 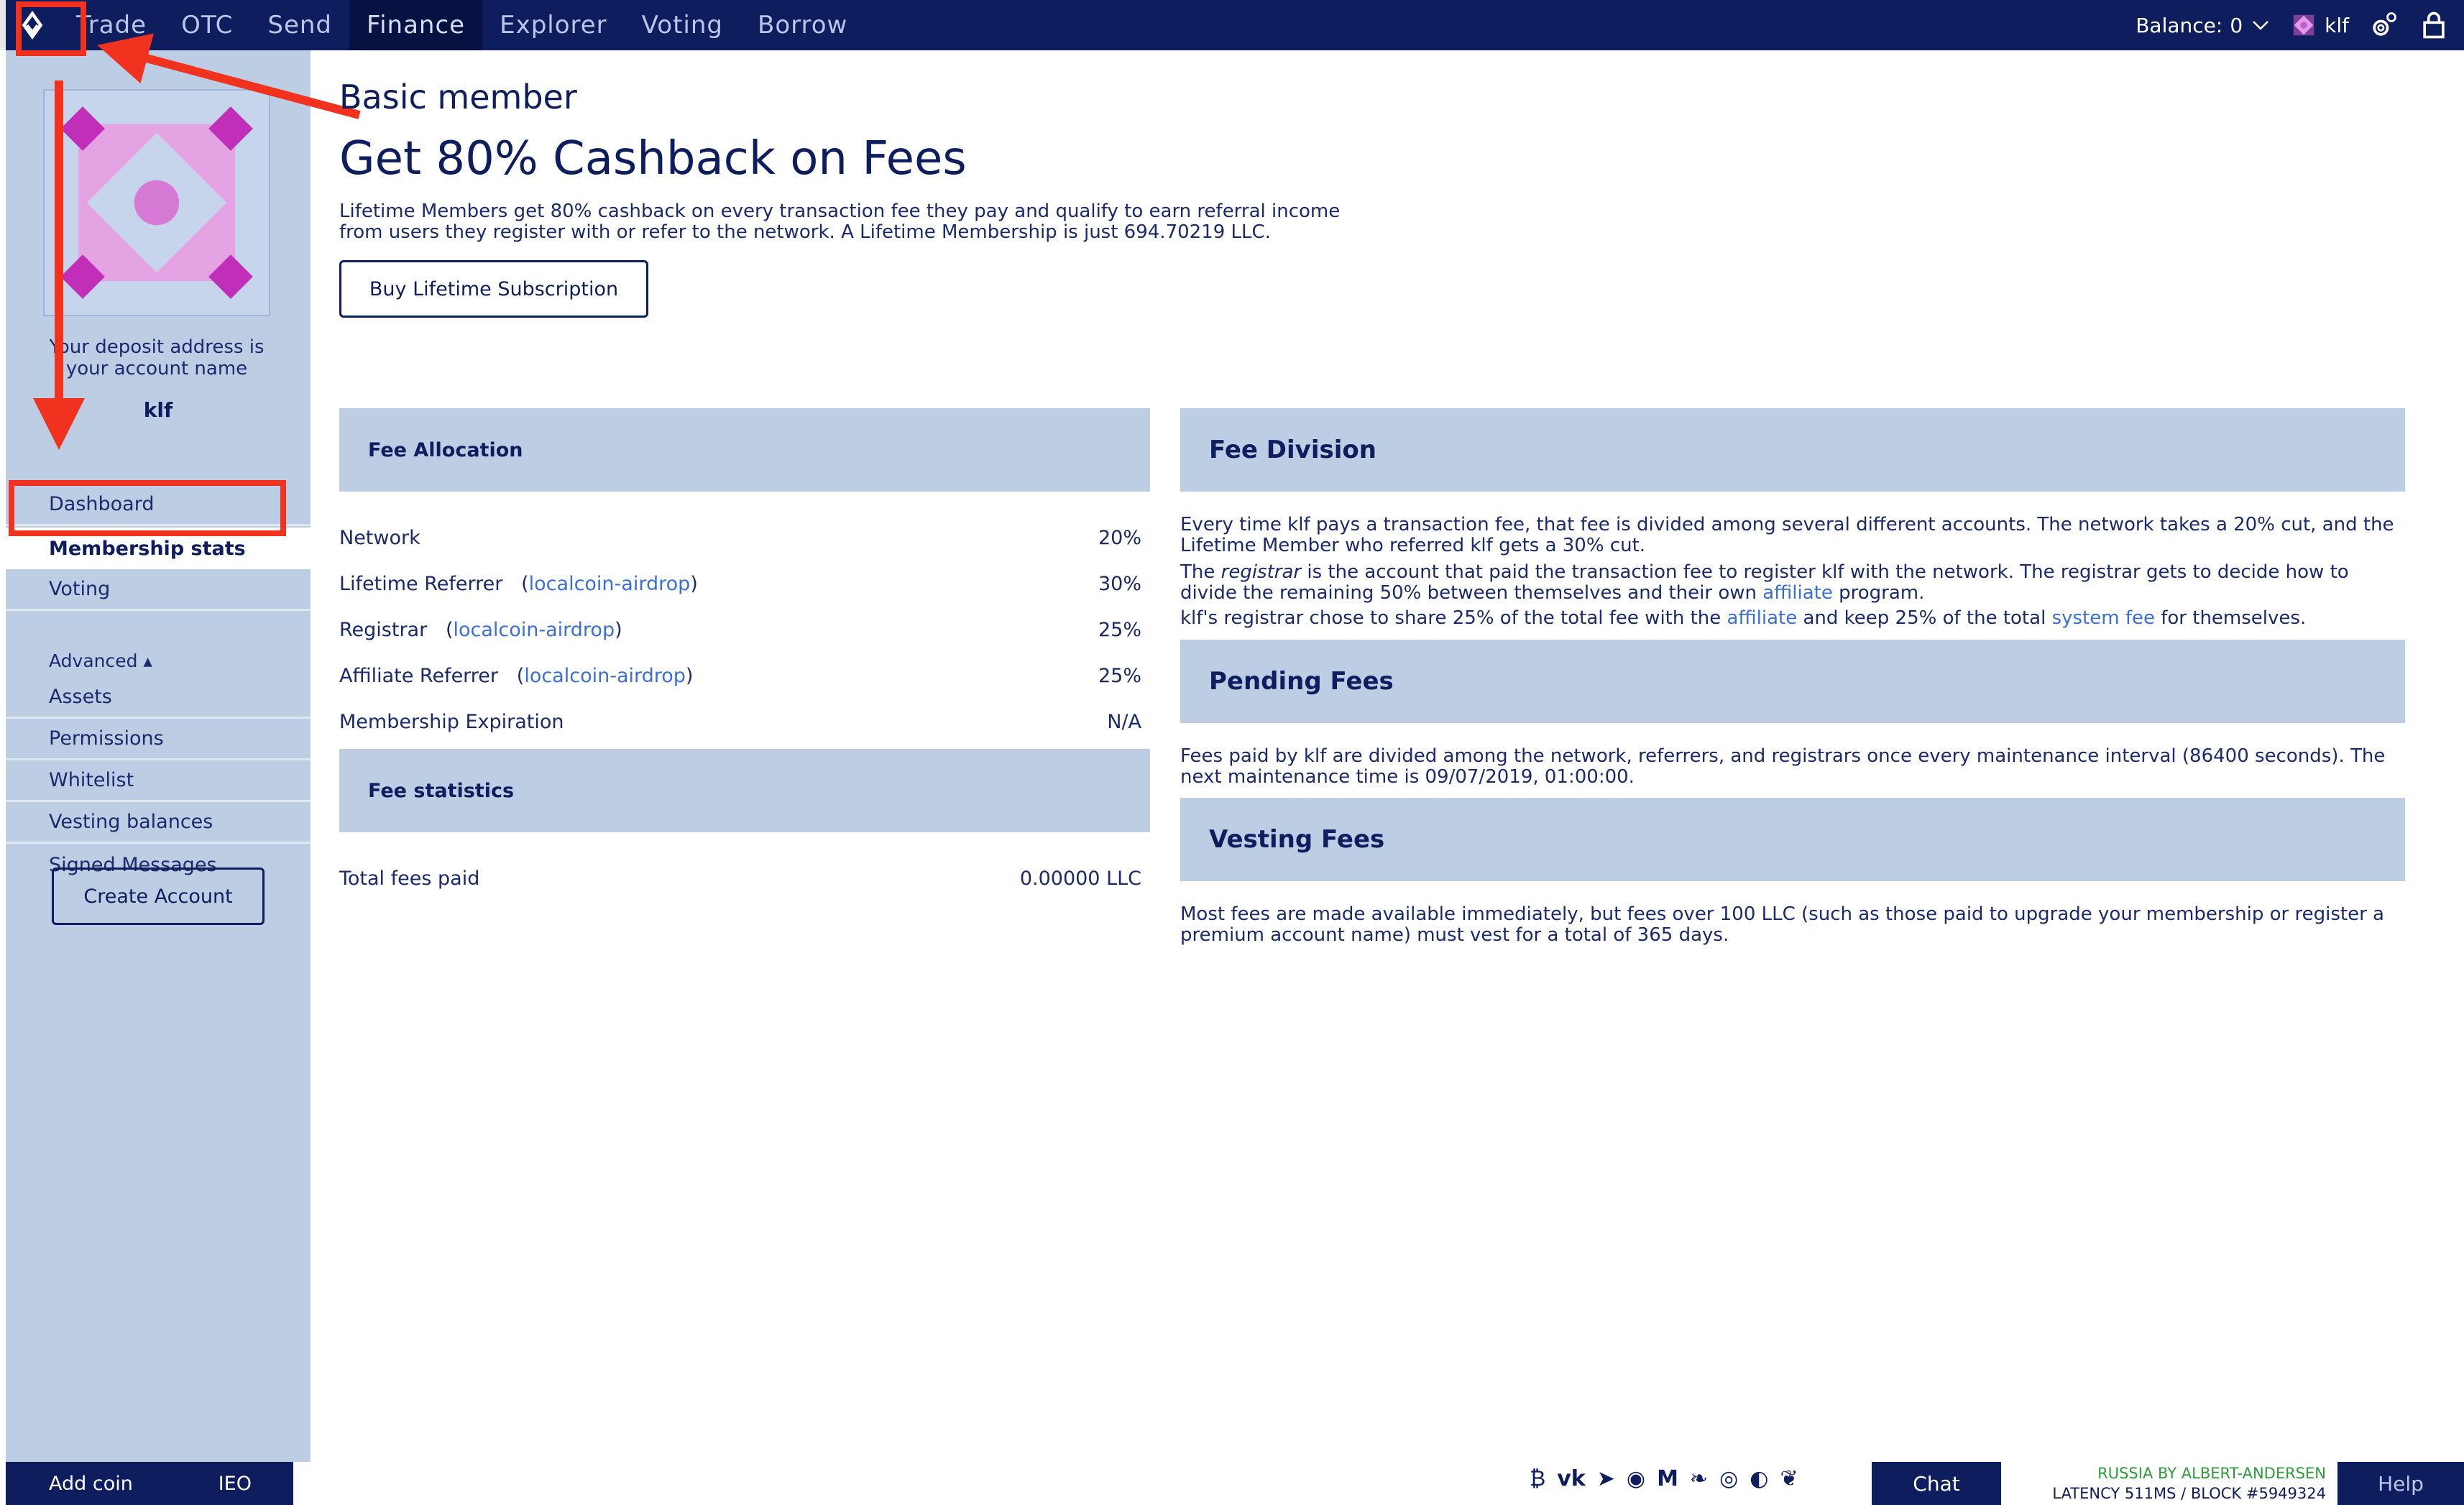 What do you see at coordinates (235, 1484) in the screenshot?
I see `ieo-button: IEO` at bounding box center [235, 1484].